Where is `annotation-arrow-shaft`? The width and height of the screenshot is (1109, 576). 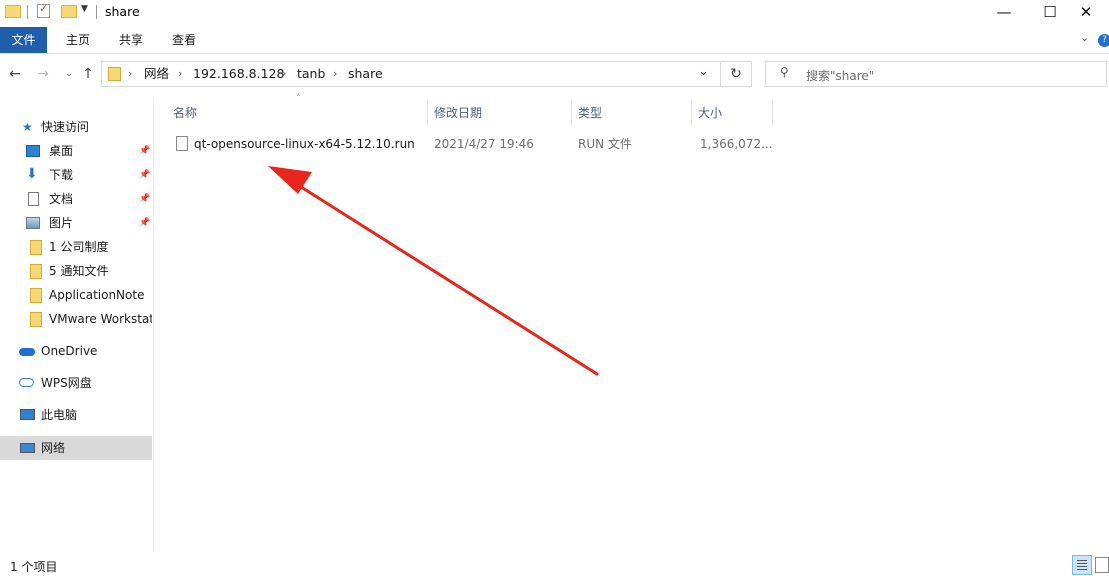
annotation-arrow-shaft is located at coordinates (443, 277).